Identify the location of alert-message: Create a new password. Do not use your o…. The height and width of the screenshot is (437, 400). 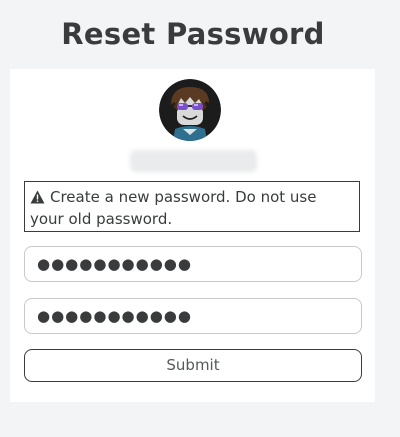
(192, 208).